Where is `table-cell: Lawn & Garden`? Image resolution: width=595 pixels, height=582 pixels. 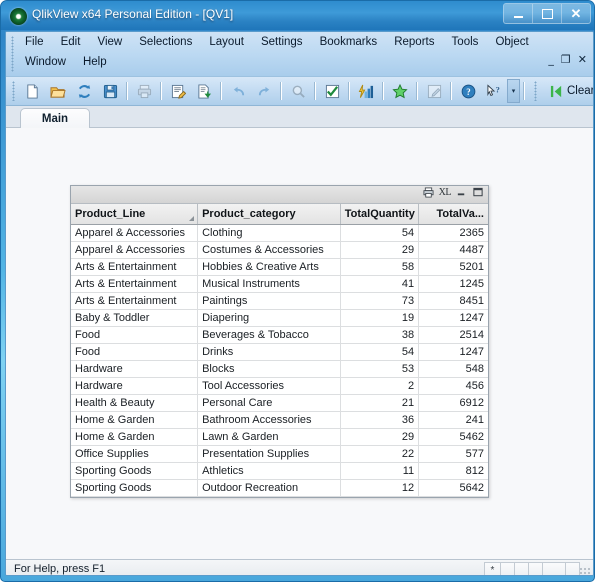
table-cell: Lawn & Garden is located at coordinates (269, 437).